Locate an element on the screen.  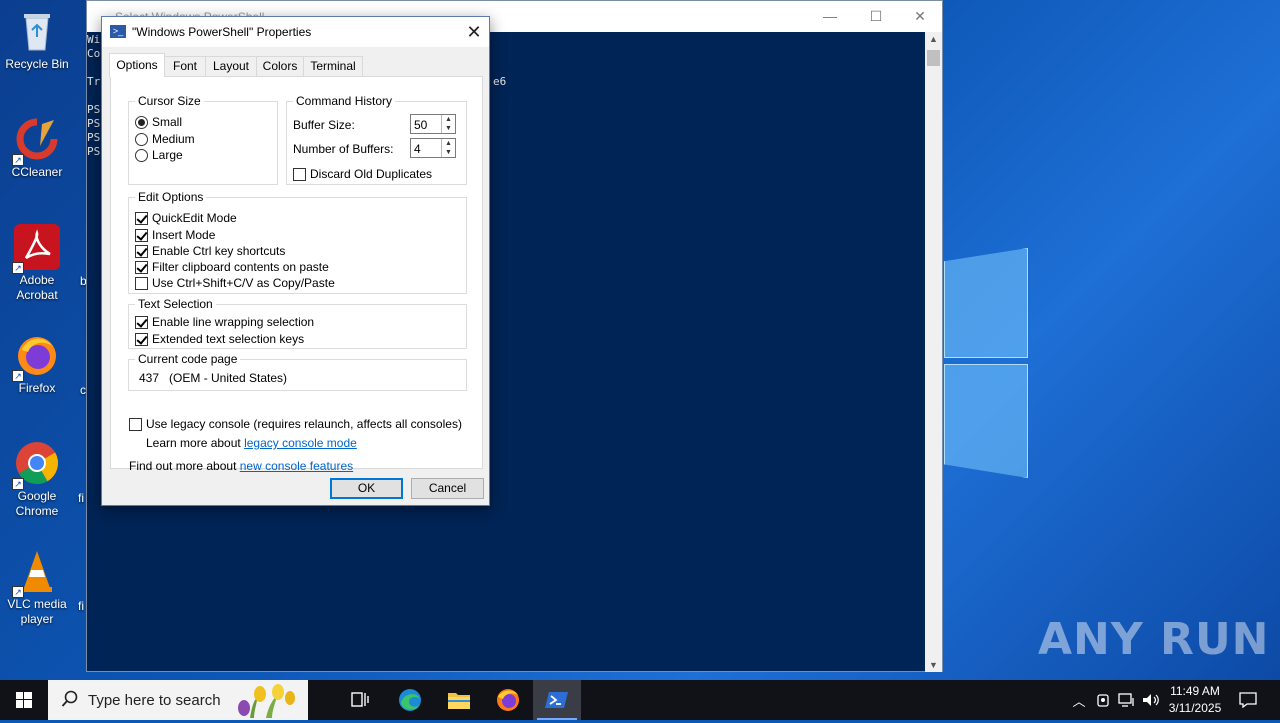
dialog-titlebar: >_ "Windows PowerShell" Properties ✕ is located at coordinates (295, 32).